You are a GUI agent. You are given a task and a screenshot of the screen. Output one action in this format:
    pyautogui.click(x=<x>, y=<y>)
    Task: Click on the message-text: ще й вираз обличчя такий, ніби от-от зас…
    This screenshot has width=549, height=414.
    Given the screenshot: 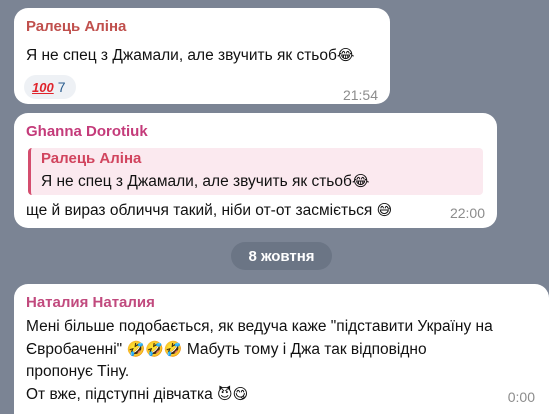 What is the action you would take?
    pyautogui.click(x=209, y=210)
    